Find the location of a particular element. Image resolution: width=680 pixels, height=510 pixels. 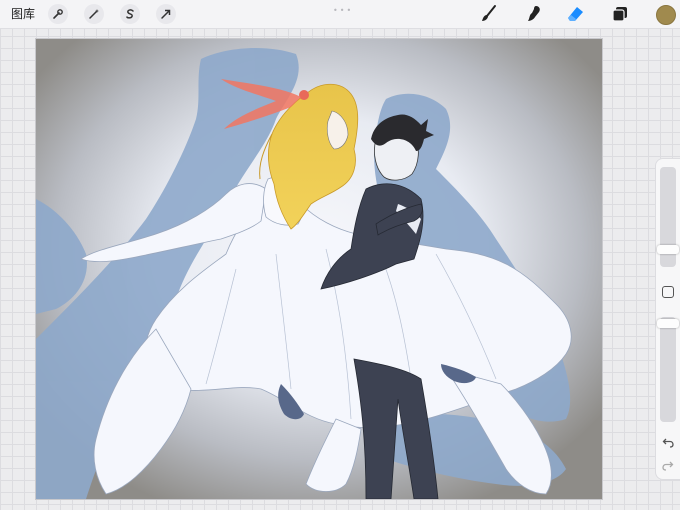

redo-icon is located at coordinates (668, 465).